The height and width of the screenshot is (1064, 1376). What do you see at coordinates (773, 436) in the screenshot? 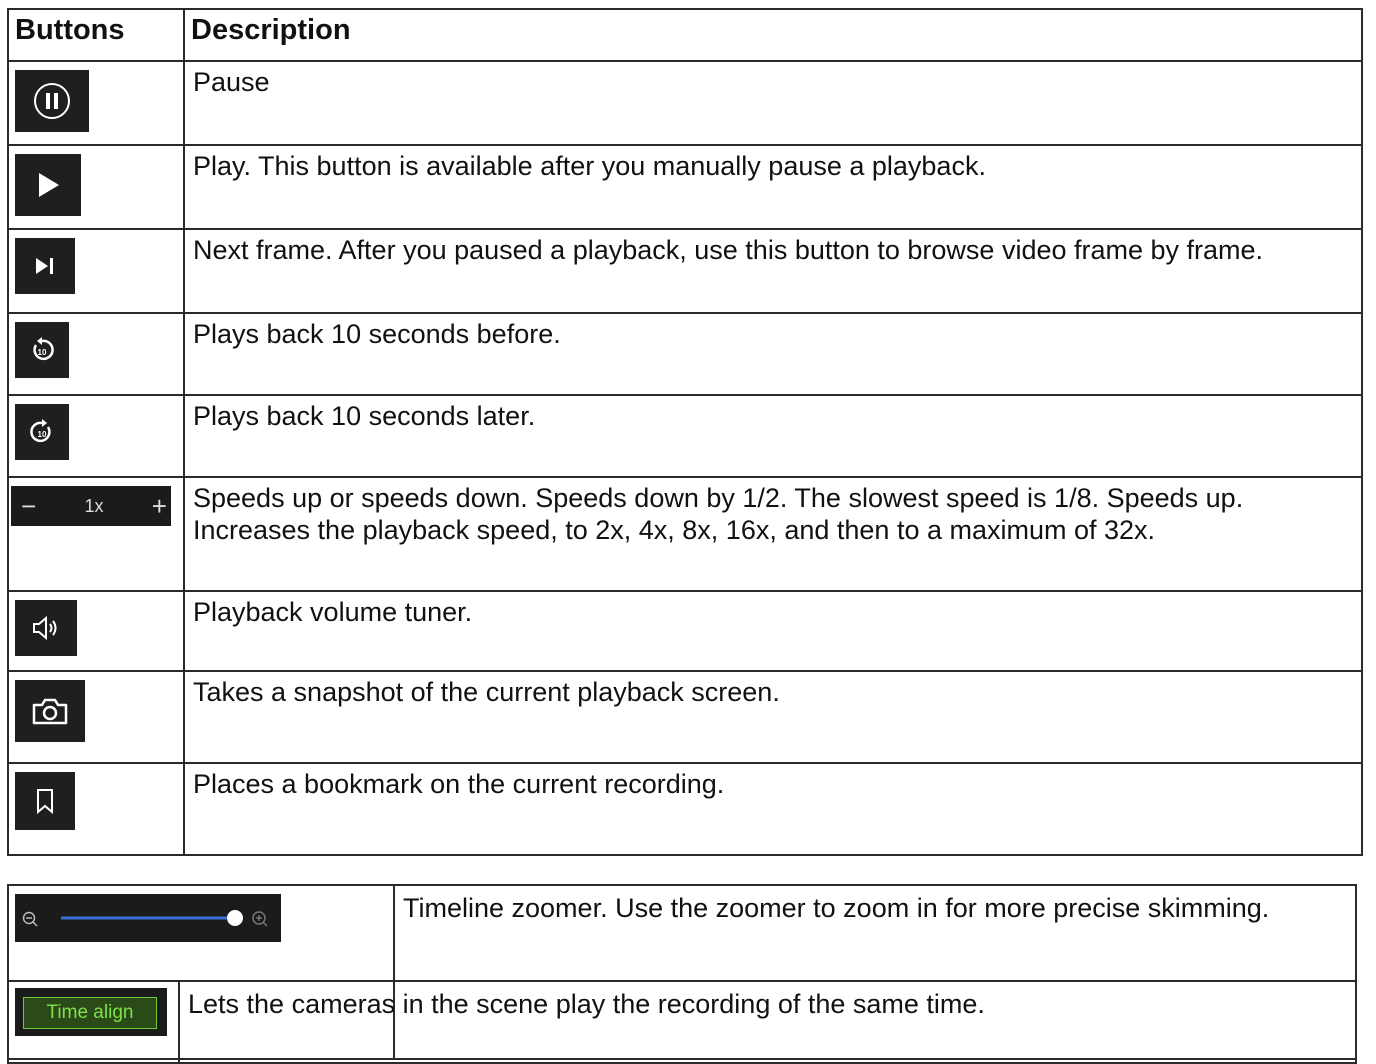
I see `row-description: Plays back 10 seconds later.` at bounding box center [773, 436].